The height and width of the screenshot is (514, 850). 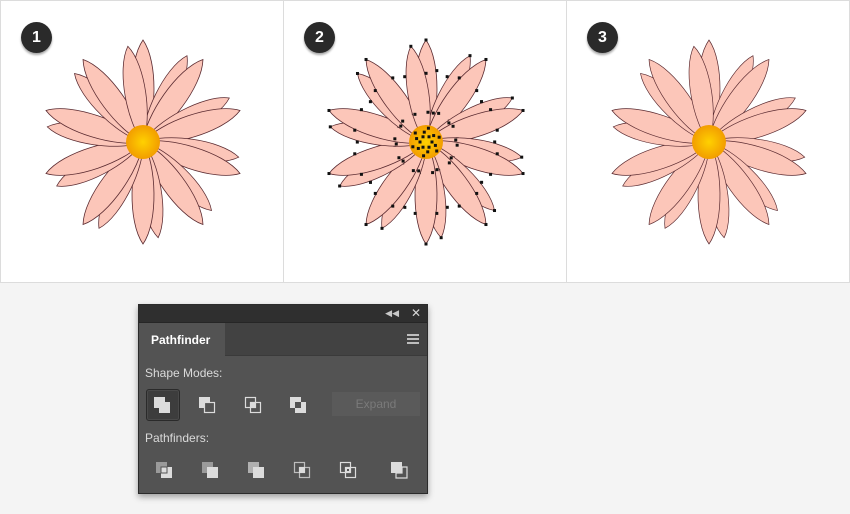 I want to click on outline-button, so click(x=349, y=470).